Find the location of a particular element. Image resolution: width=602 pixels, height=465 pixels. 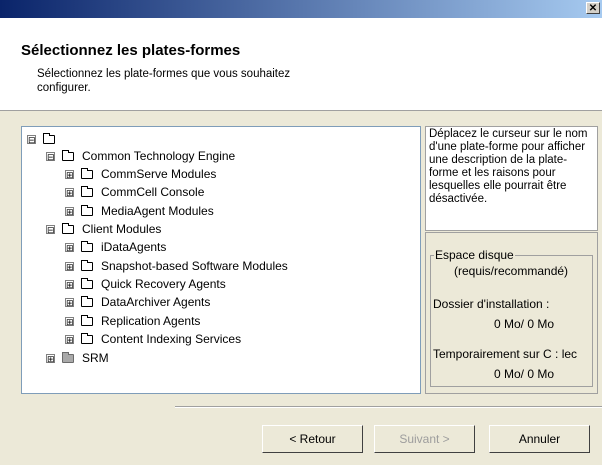

temp-space-value: 0 Mo/ 0 Mo is located at coordinates (524, 374).